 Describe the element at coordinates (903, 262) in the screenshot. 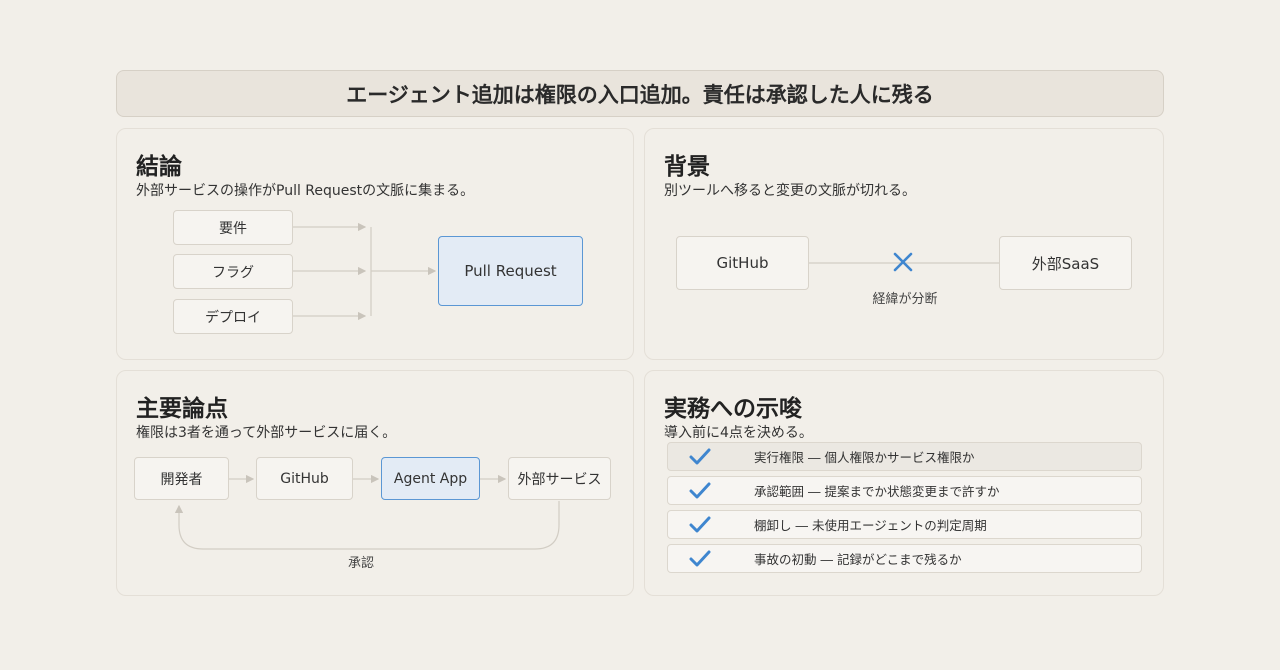

I see `cross-icon` at that location.